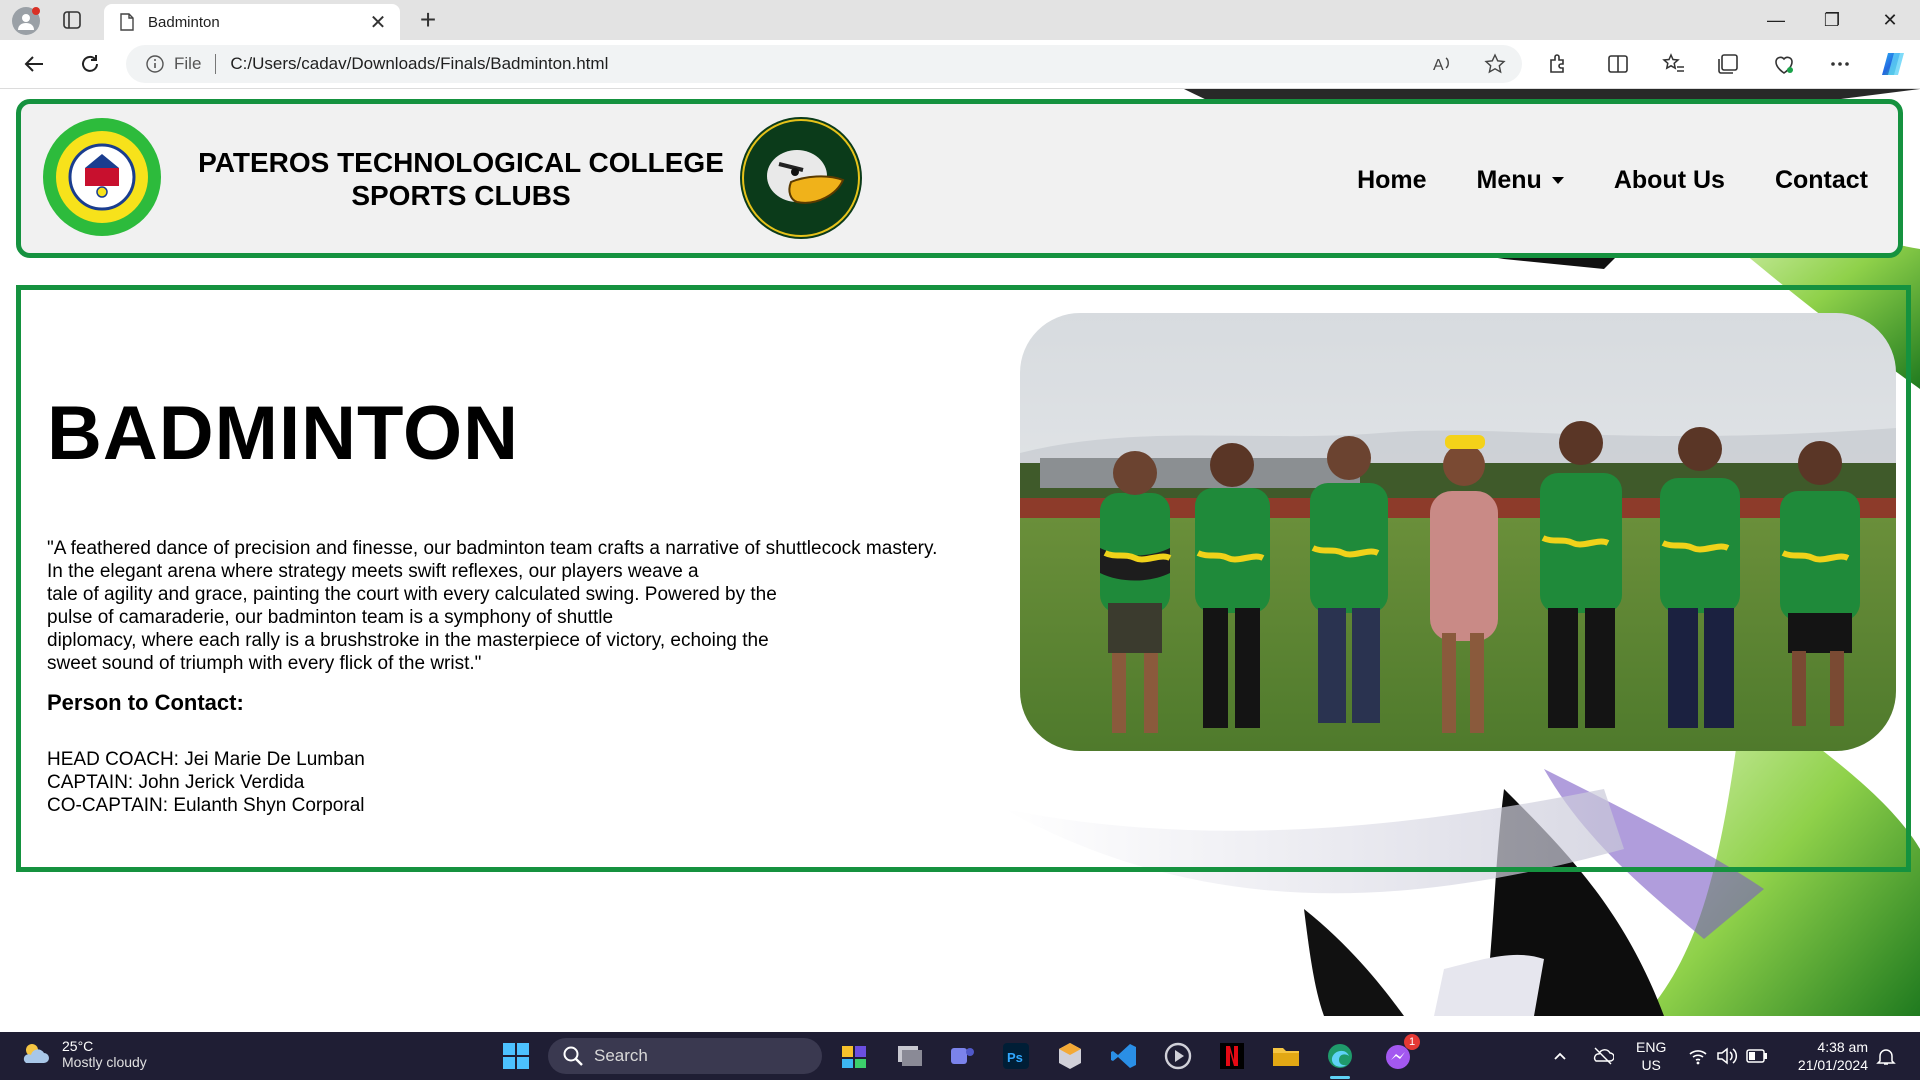 The image size is (1920, 1080). I want to click on file-label: File, so click(188, 63).